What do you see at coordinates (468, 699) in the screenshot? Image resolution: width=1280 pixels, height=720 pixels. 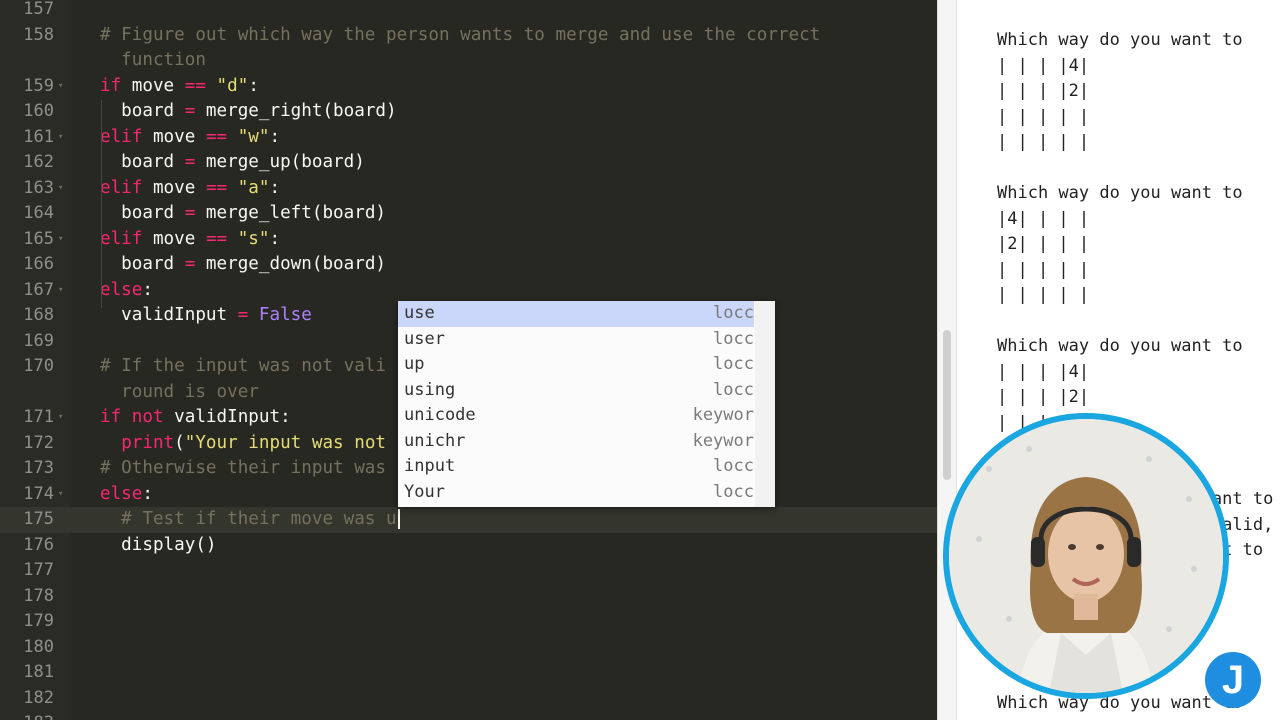 I see `code-line: 182` at bounding box center [468, 699].